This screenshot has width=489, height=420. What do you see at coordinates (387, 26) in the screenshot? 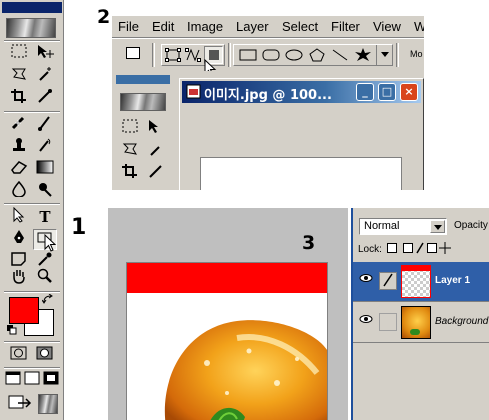
I see `menu-view: View` at bounding box center [387, 26].